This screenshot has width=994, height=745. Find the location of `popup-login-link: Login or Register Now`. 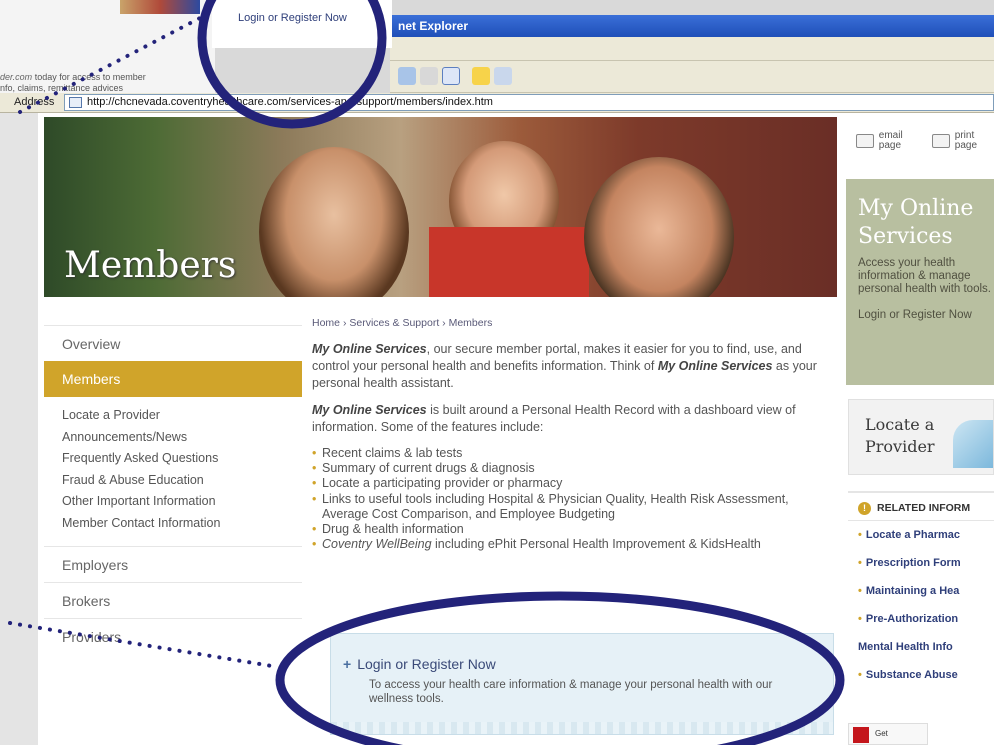

popup-login-link: Login or Register Now is located at coordinates (292, 18).